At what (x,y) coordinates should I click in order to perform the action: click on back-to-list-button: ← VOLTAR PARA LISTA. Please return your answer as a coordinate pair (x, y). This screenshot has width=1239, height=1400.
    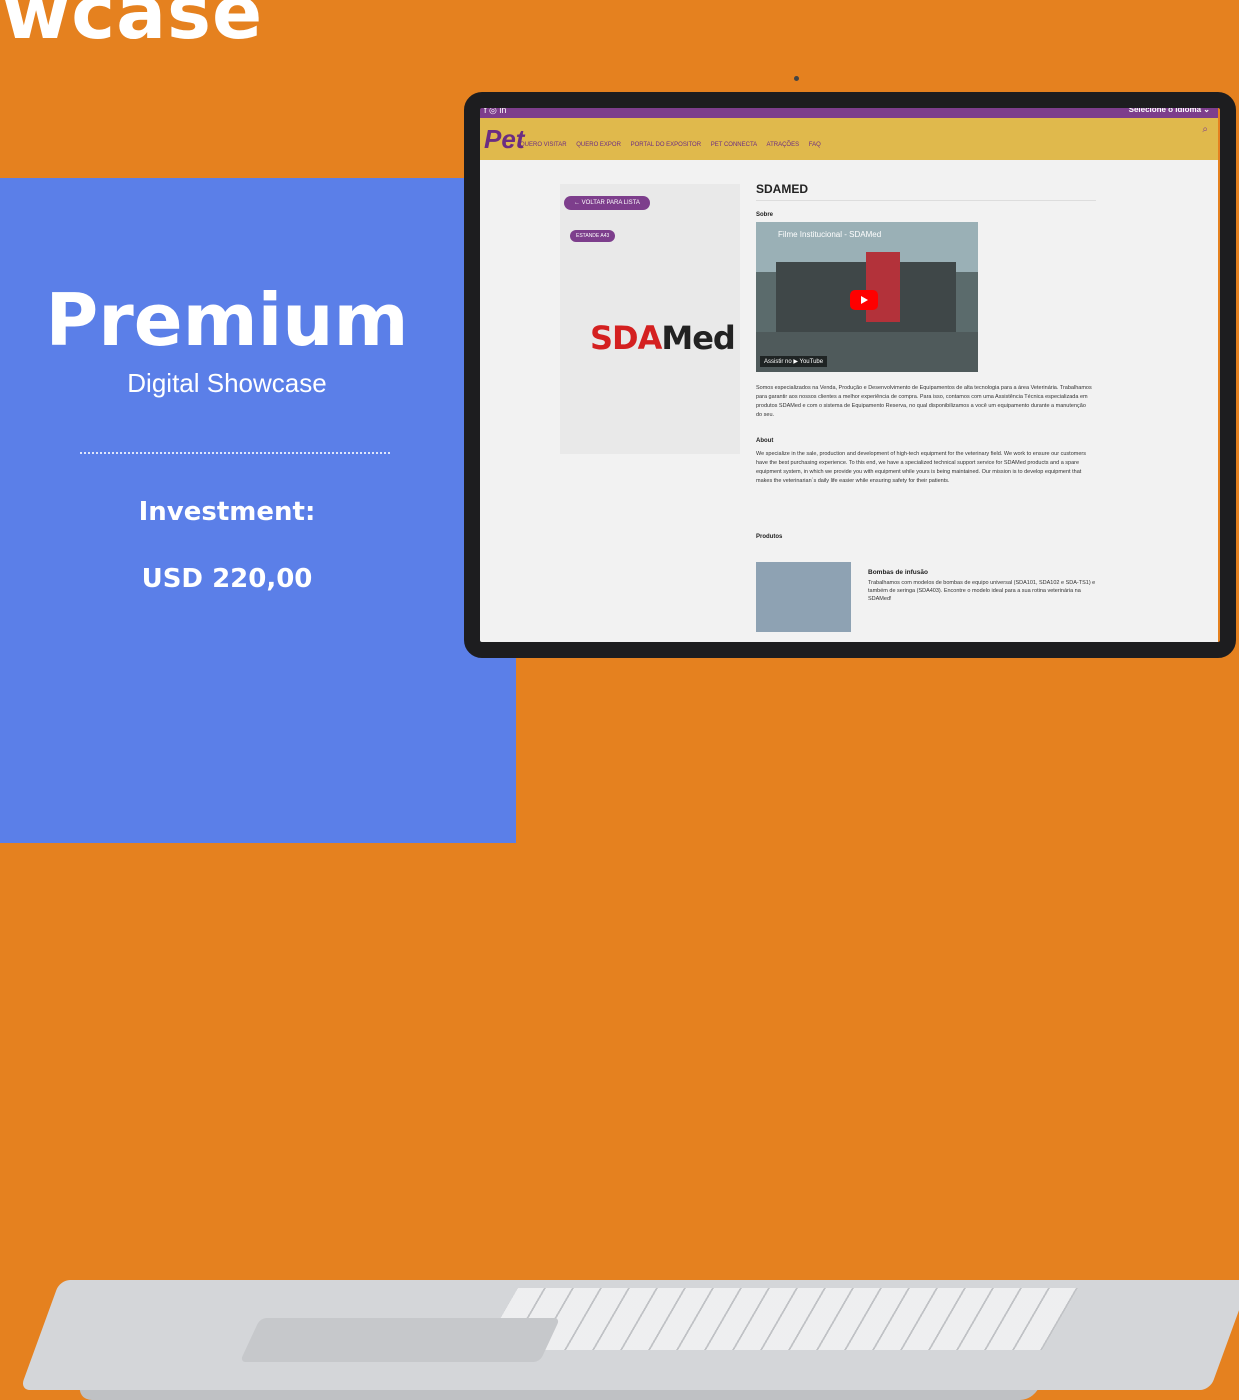
    Looking at the image, I should click on (607, 203).